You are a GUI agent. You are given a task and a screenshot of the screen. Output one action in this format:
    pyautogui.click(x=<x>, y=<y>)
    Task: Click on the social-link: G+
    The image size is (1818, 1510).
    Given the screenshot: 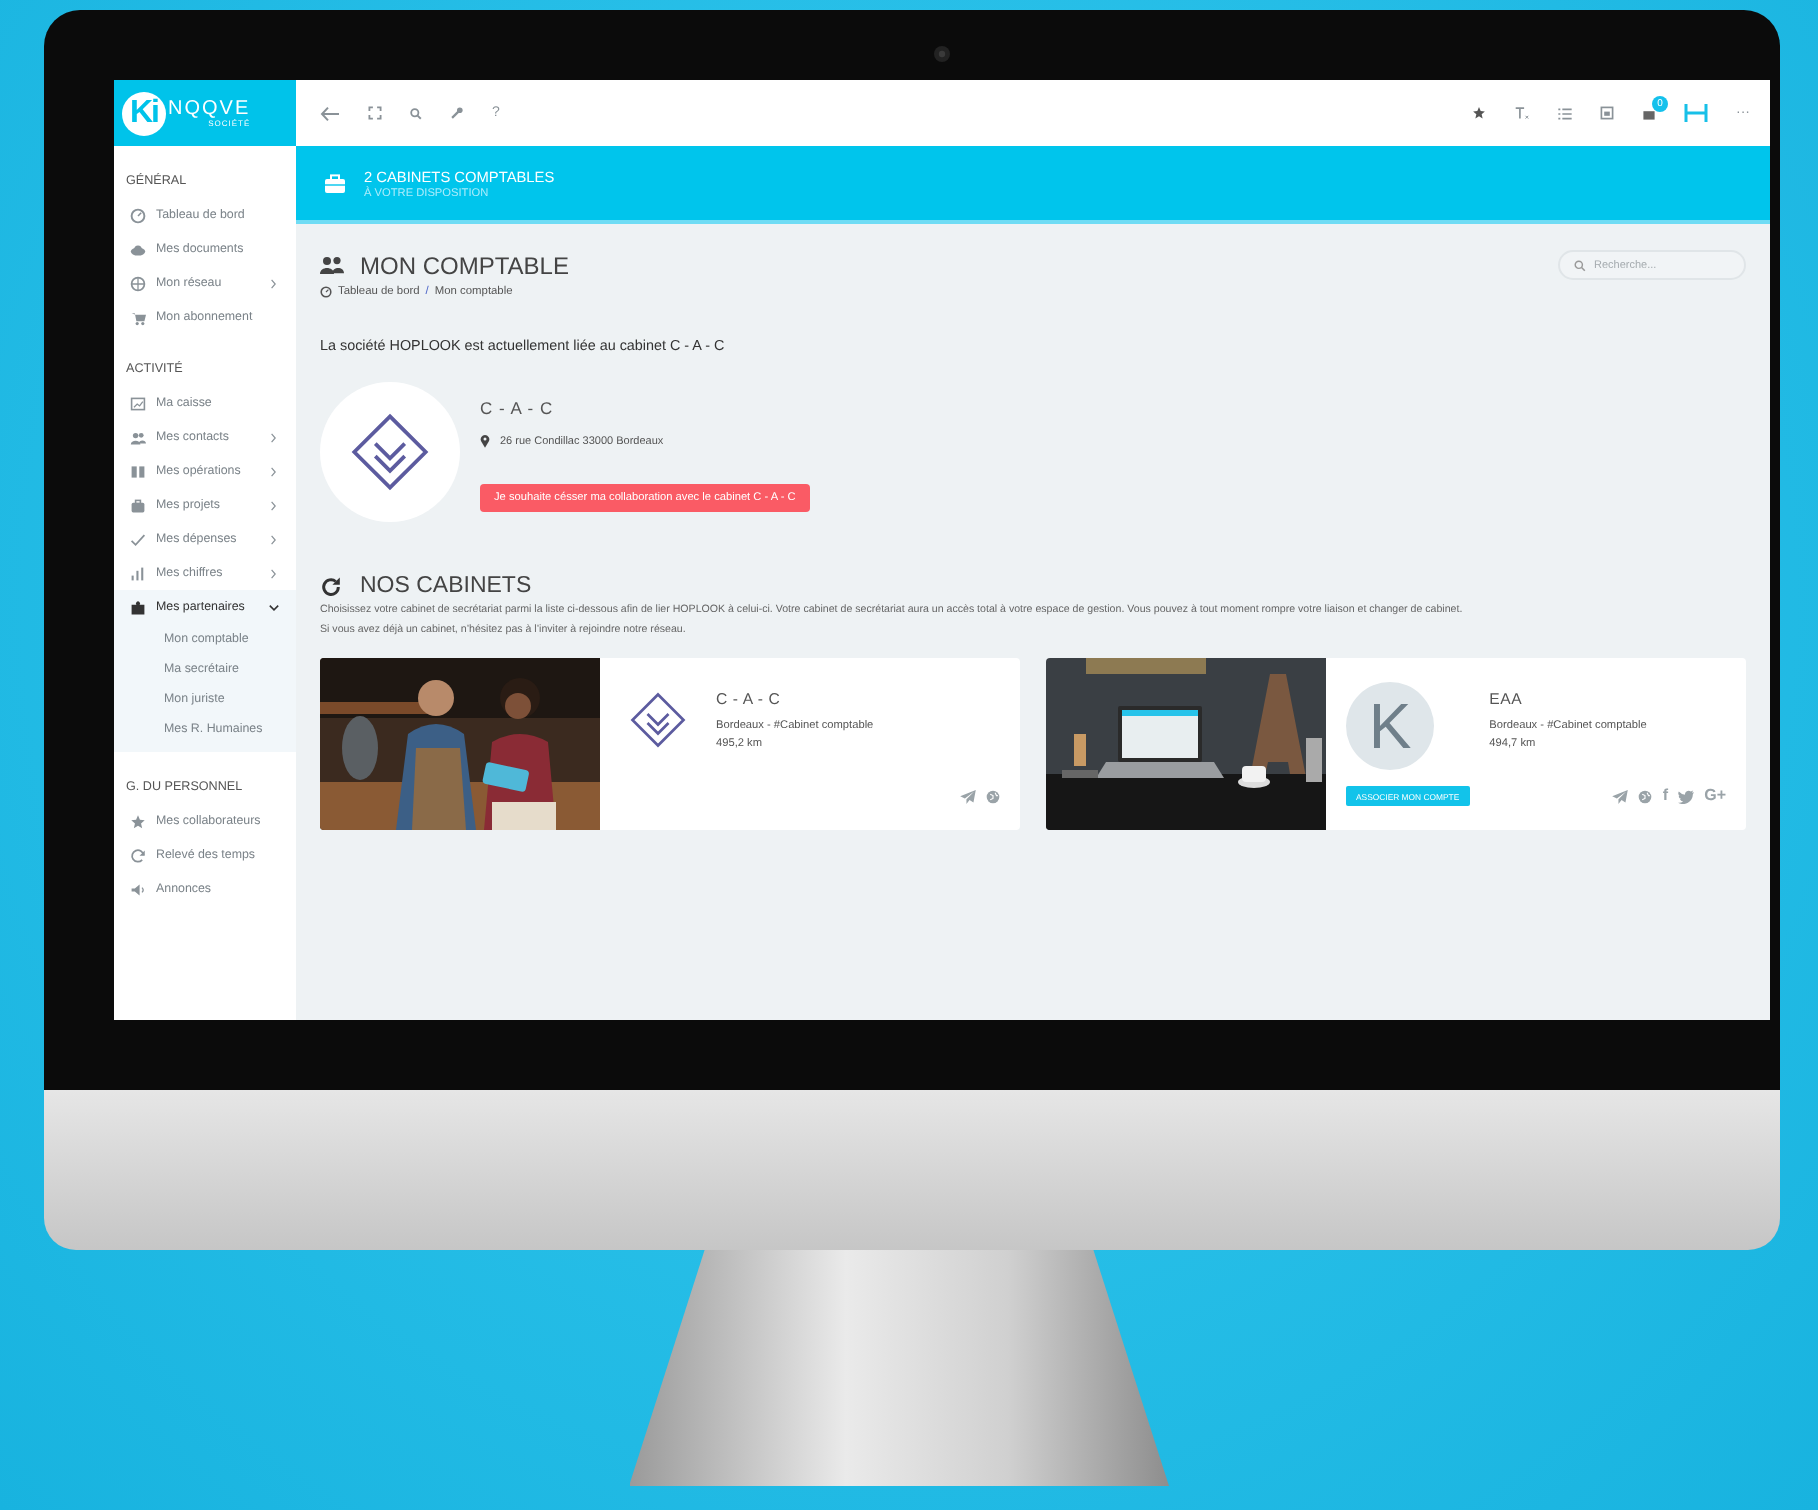 What is the action you would take?
    pyautogui.click(x=1715, y=796)
    